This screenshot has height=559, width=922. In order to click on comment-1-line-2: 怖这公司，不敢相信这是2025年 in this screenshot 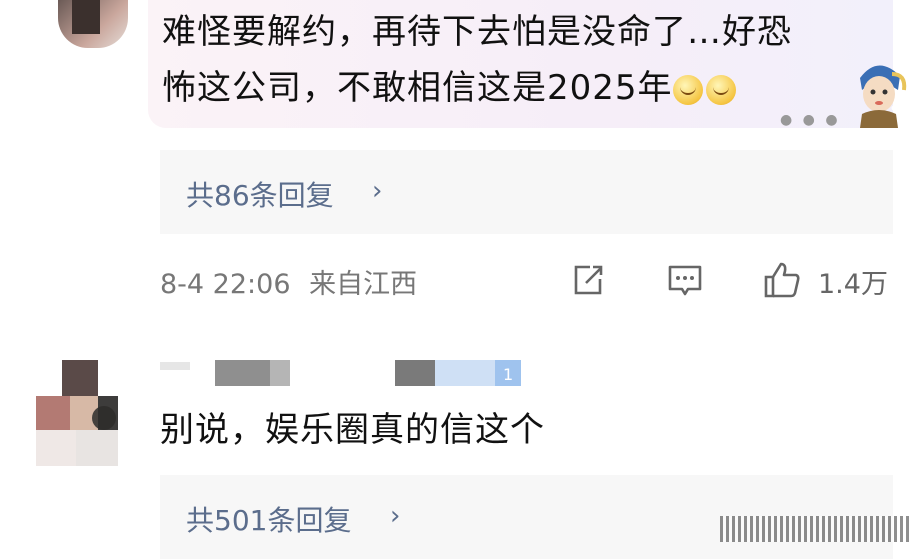, I will do `click(512, 91)`.